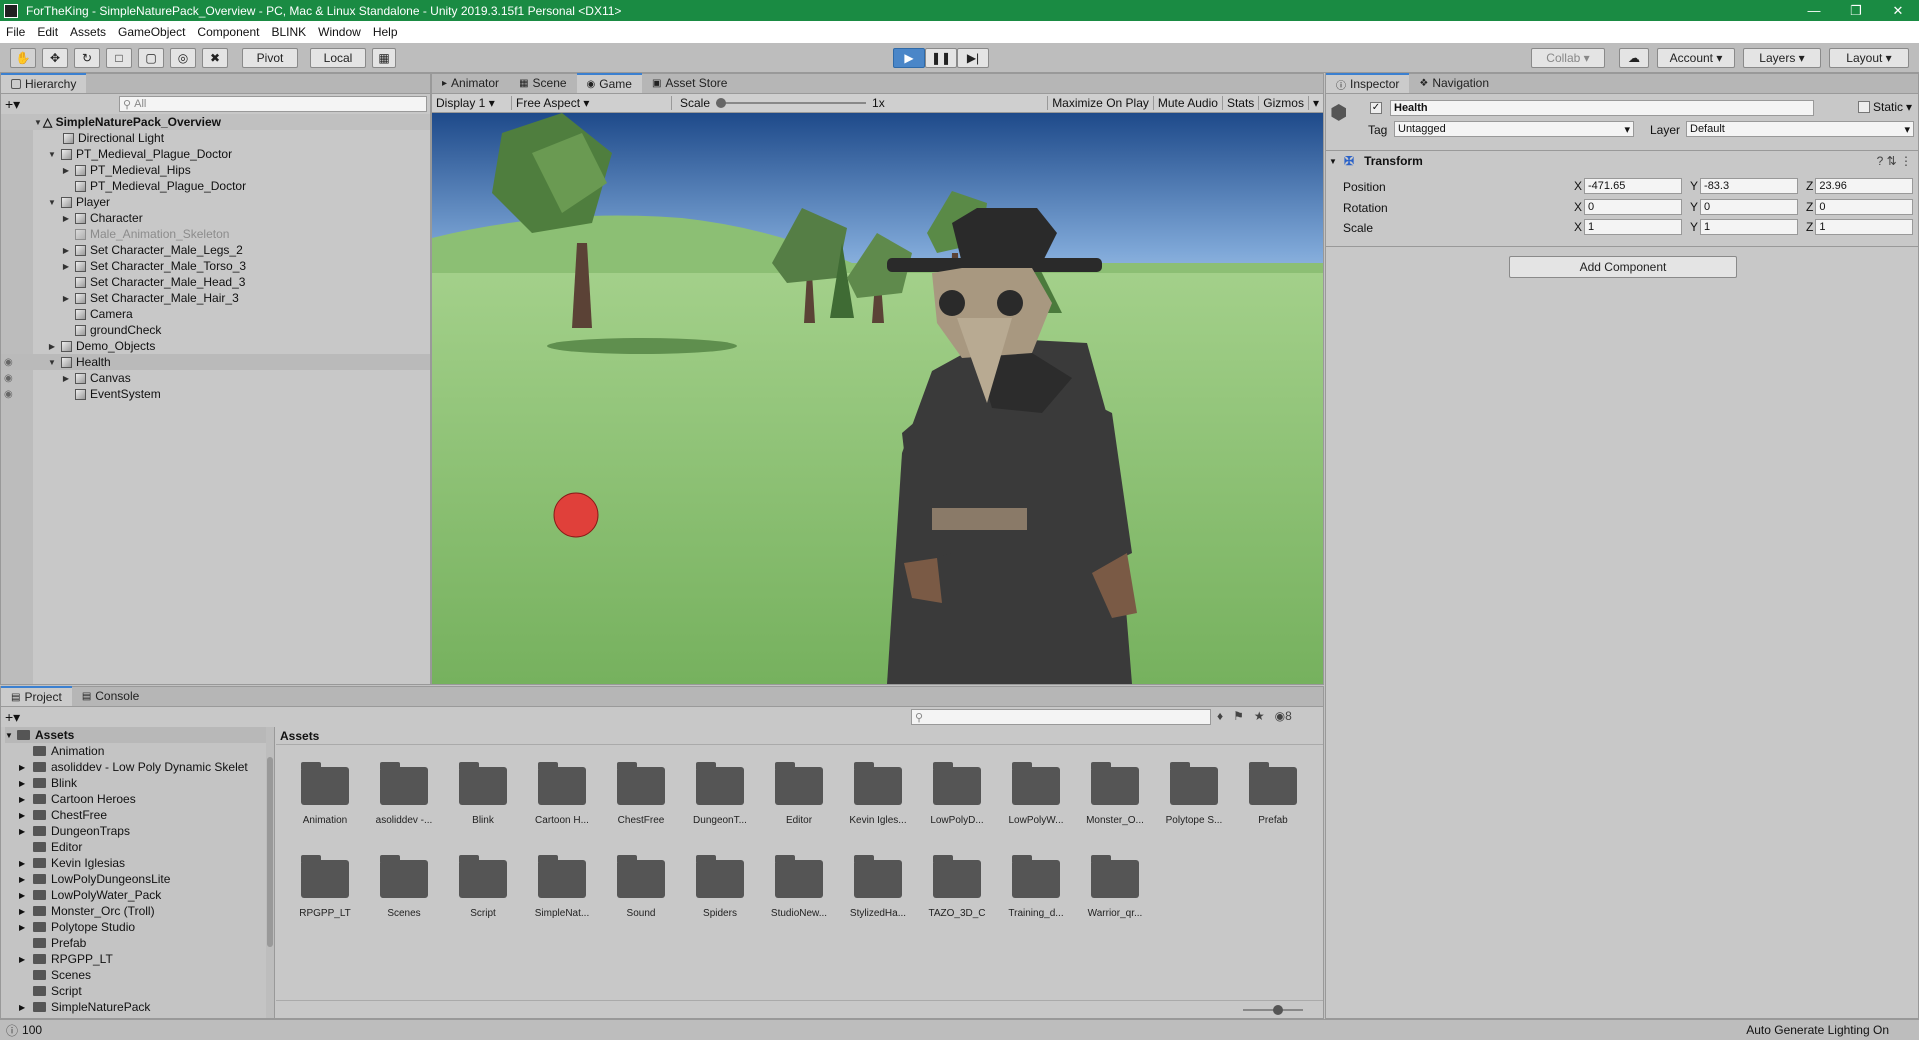 Image resolution: width=1919 pixels, height=1040 pixels. Describe the element at coordinates (1633, 186) in the screenshot. I see `position-x-field: -471.65` at that location.